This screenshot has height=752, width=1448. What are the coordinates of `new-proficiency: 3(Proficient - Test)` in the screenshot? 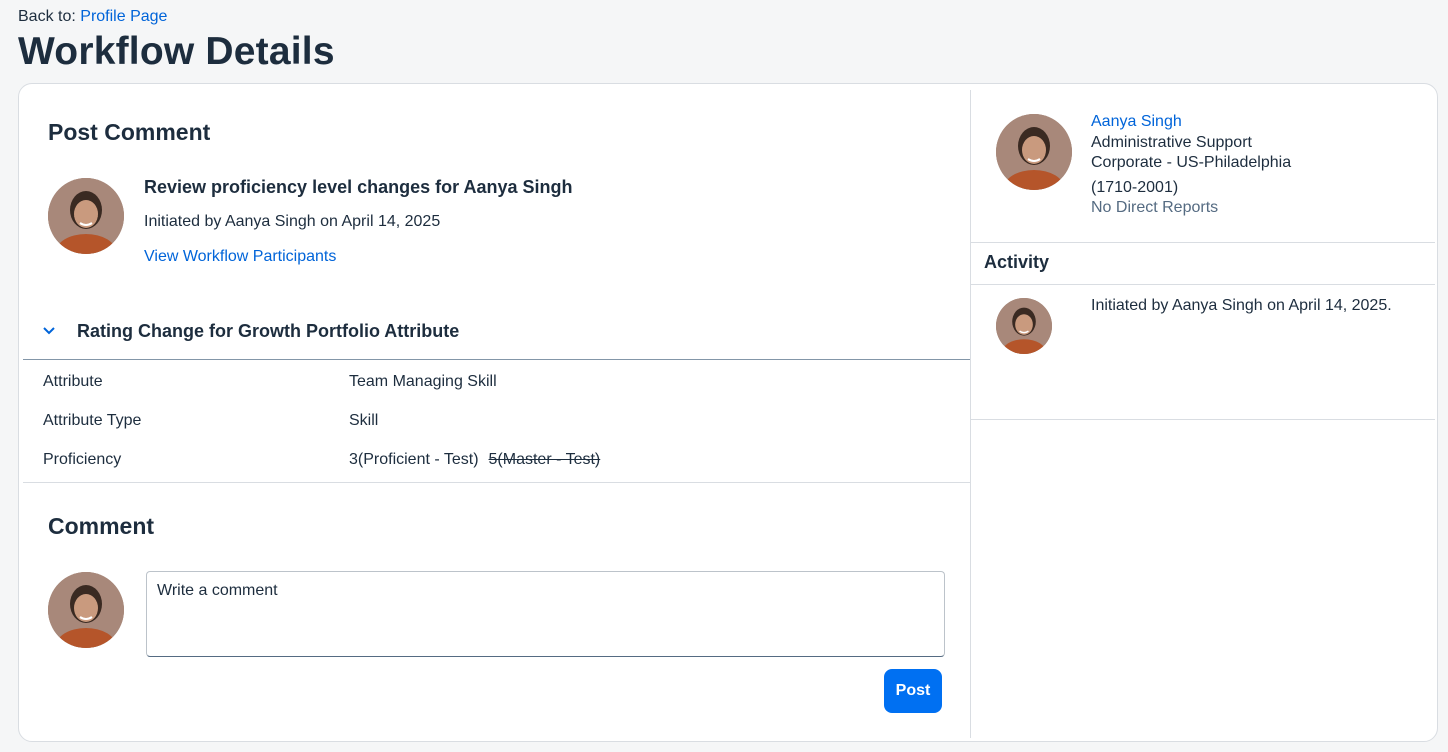 It's located at (414, 459).